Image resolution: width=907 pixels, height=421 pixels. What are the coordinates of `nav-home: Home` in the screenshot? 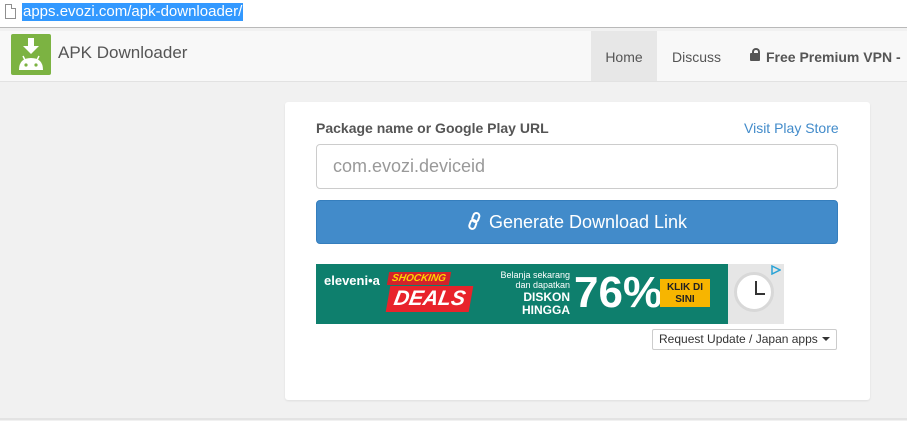 It's located at (624, 56).